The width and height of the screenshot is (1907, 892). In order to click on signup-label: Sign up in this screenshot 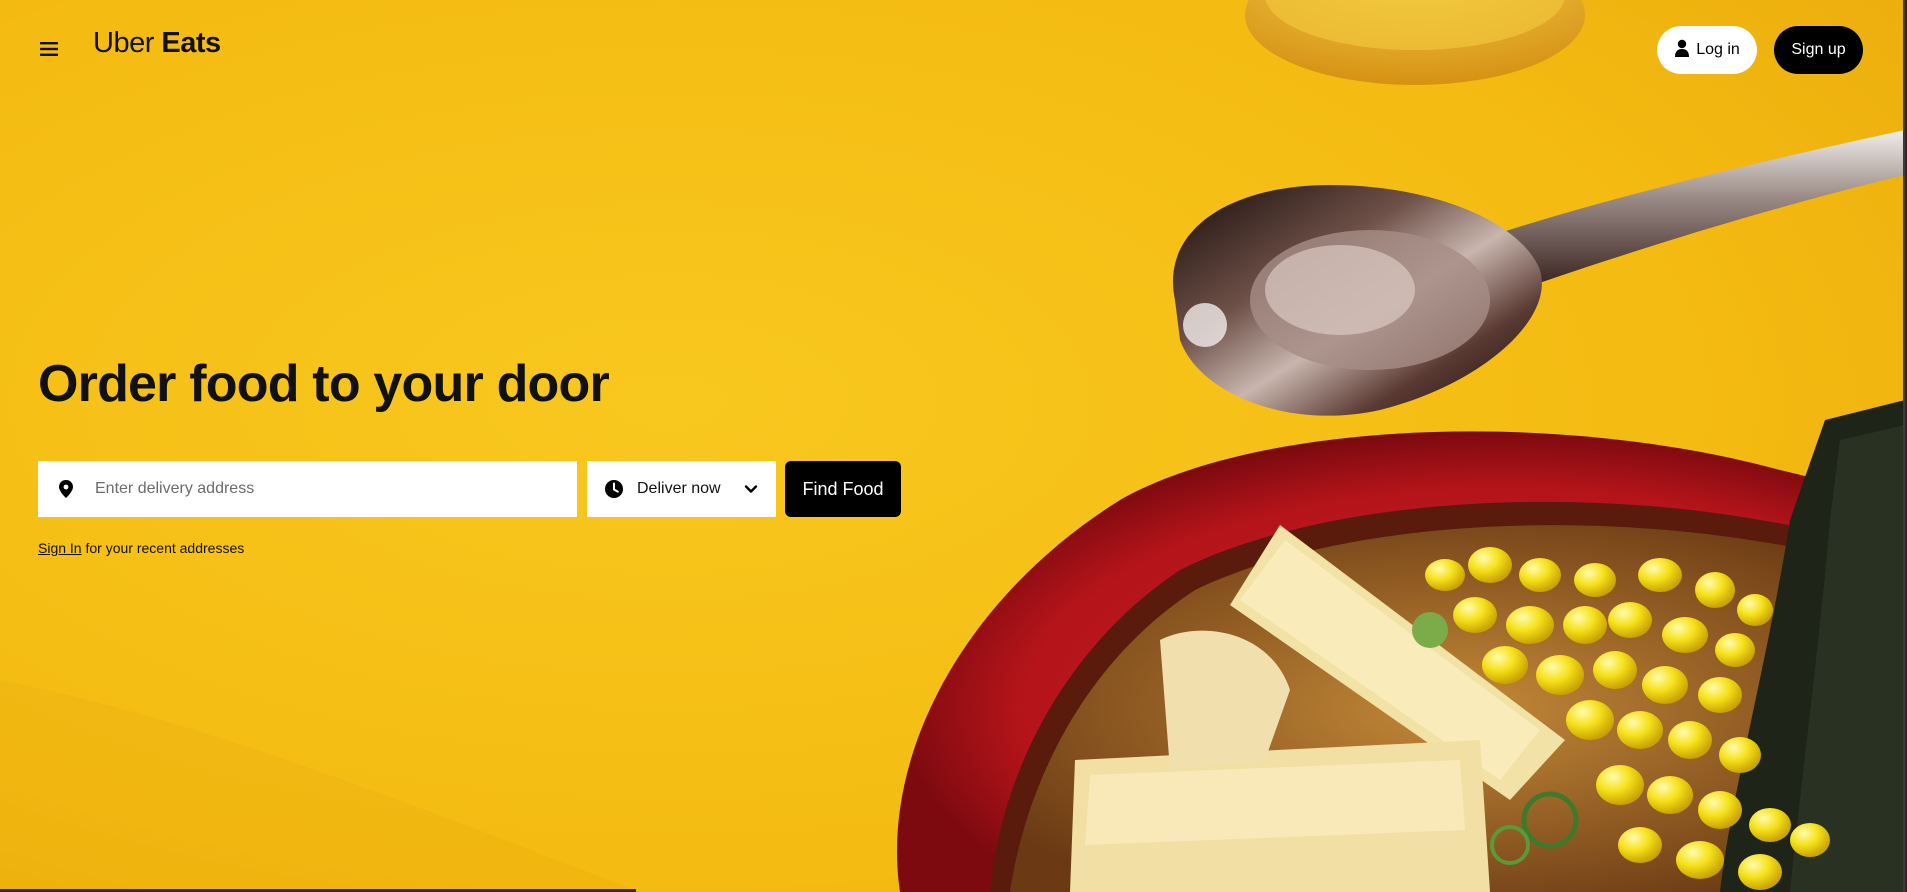, I will do `click(1818, 49)`.